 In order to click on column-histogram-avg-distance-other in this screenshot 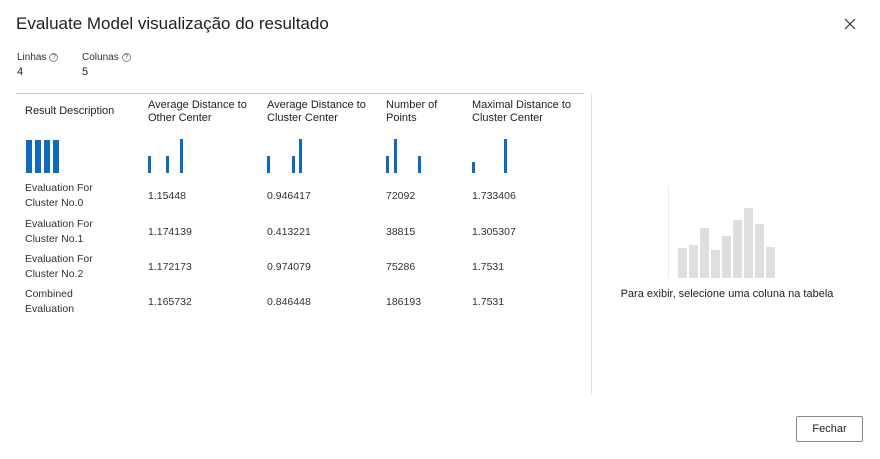, I will do `click(168, 156)`.